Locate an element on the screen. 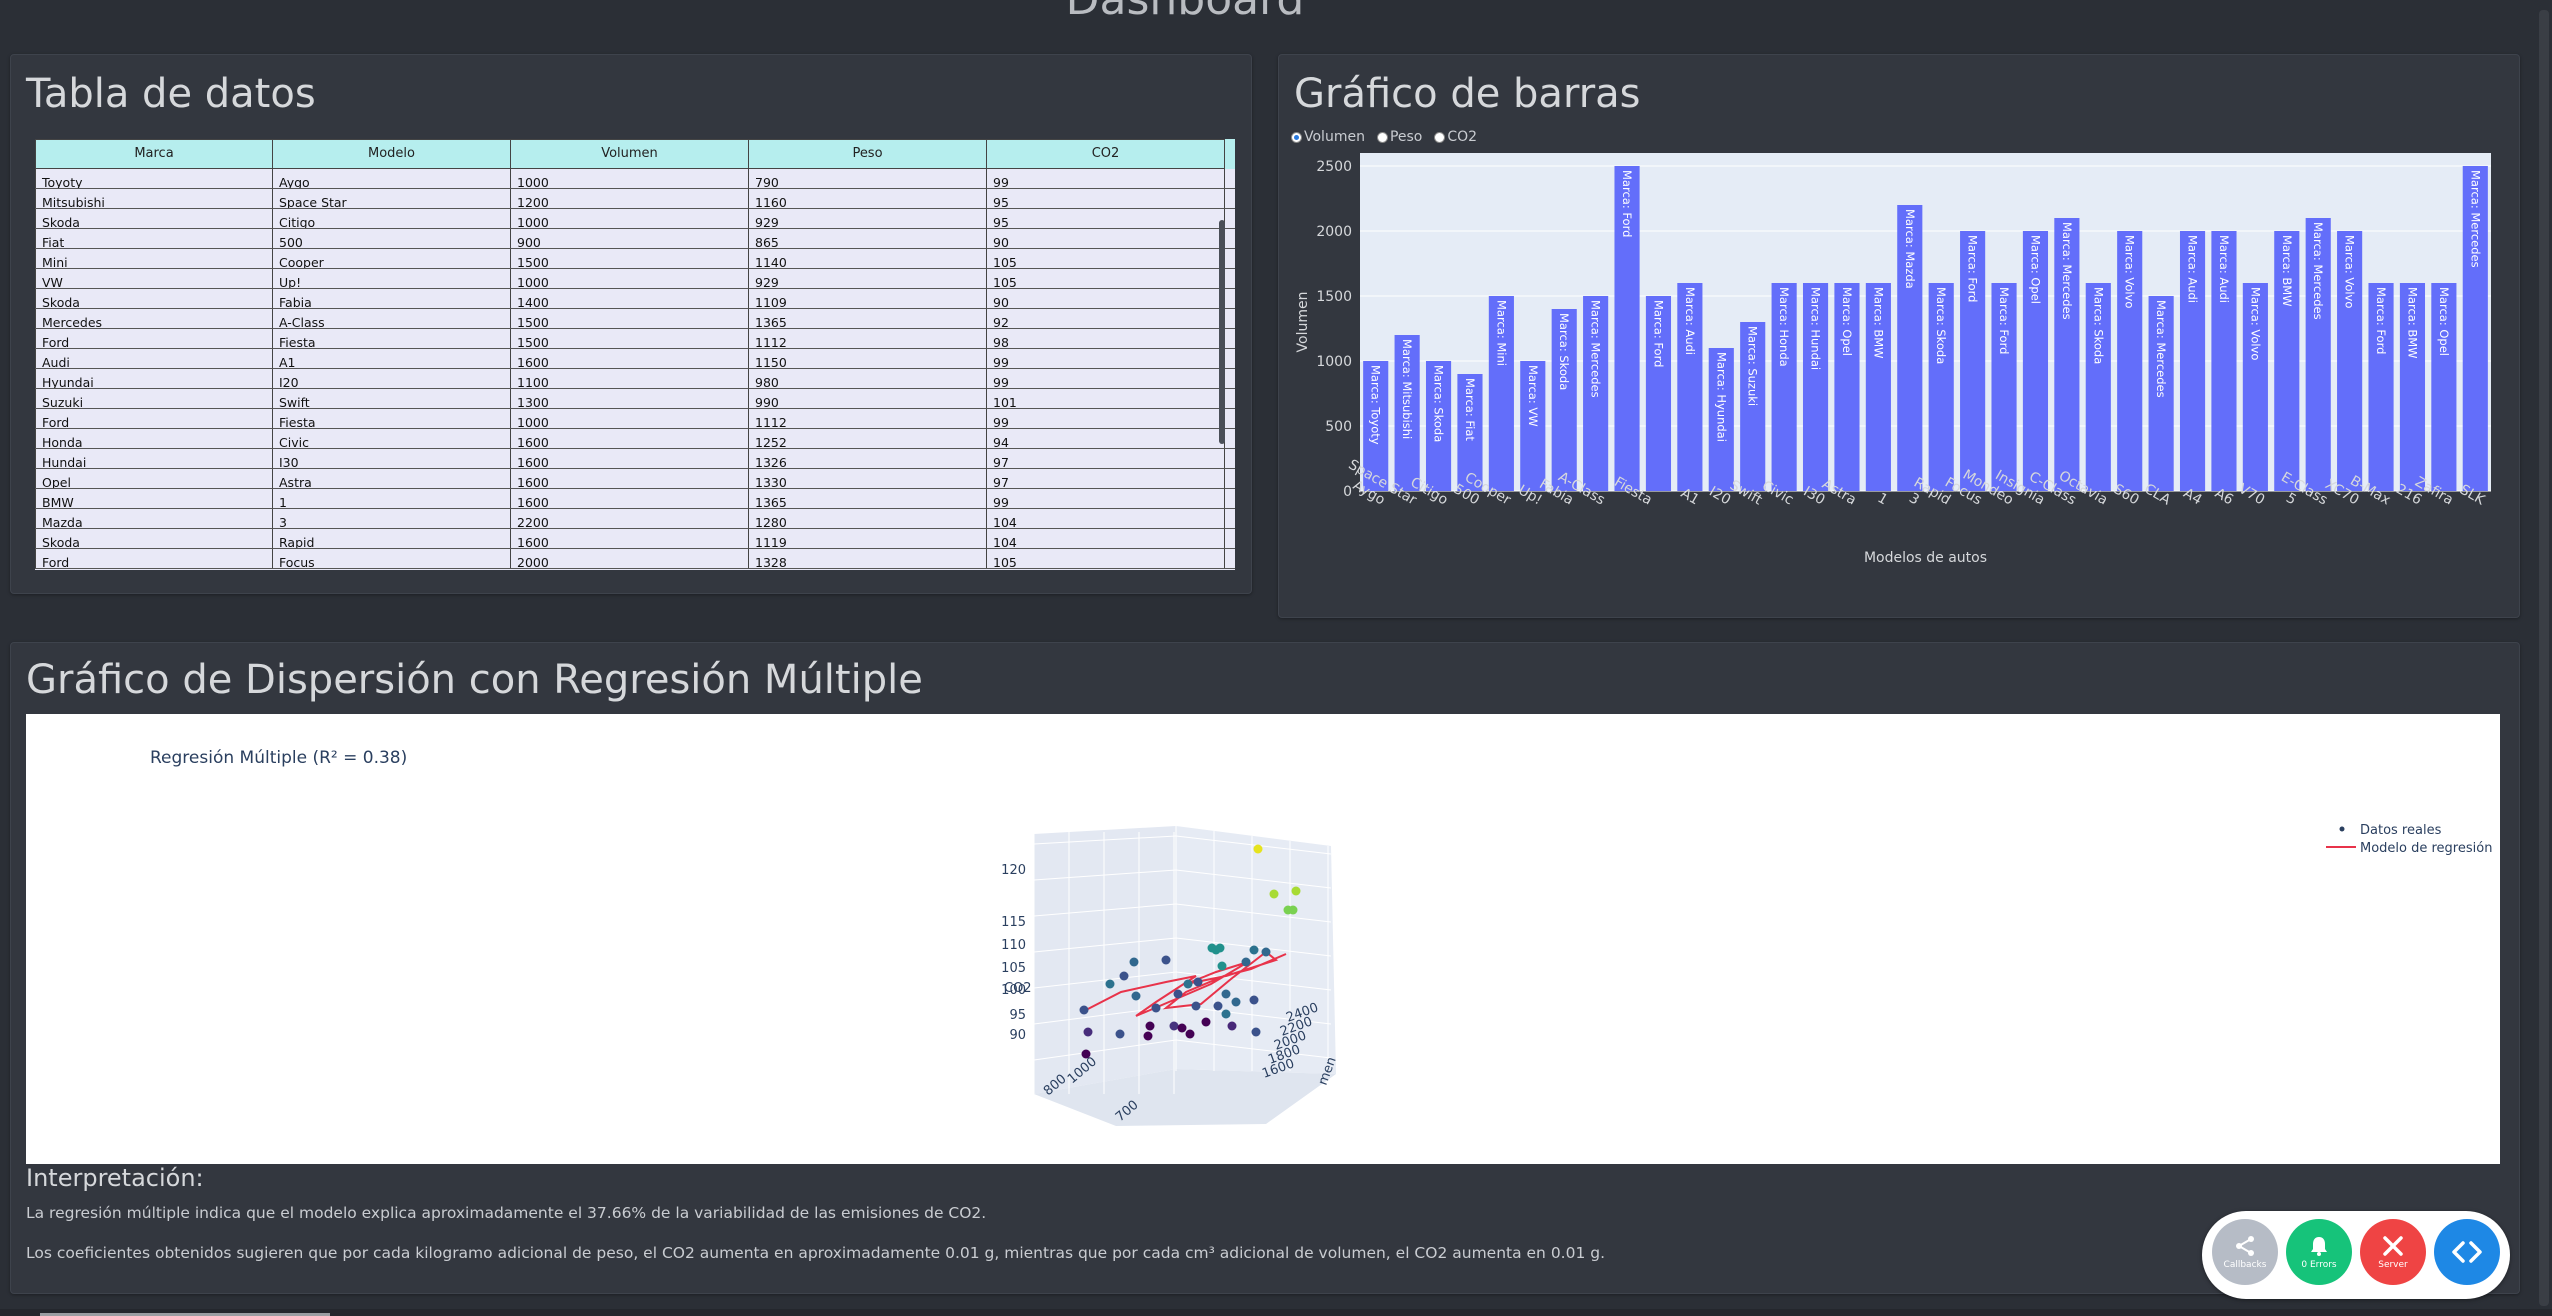 The image size is (2552, 1316). table-cell: Mini is located at coordinates (154, 258).